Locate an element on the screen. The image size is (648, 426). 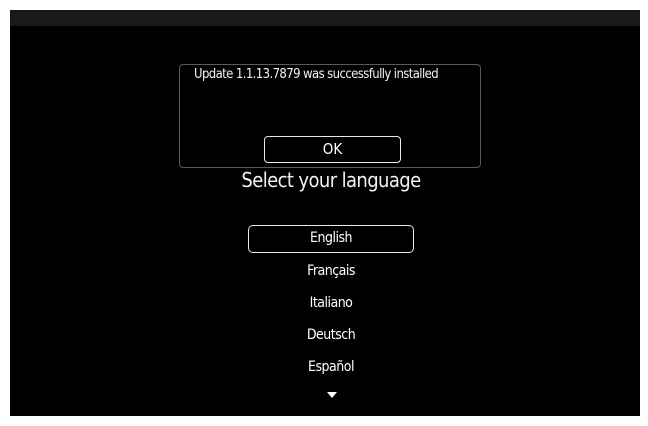
language-option-francais: Français is located at coordinates (331, 271).